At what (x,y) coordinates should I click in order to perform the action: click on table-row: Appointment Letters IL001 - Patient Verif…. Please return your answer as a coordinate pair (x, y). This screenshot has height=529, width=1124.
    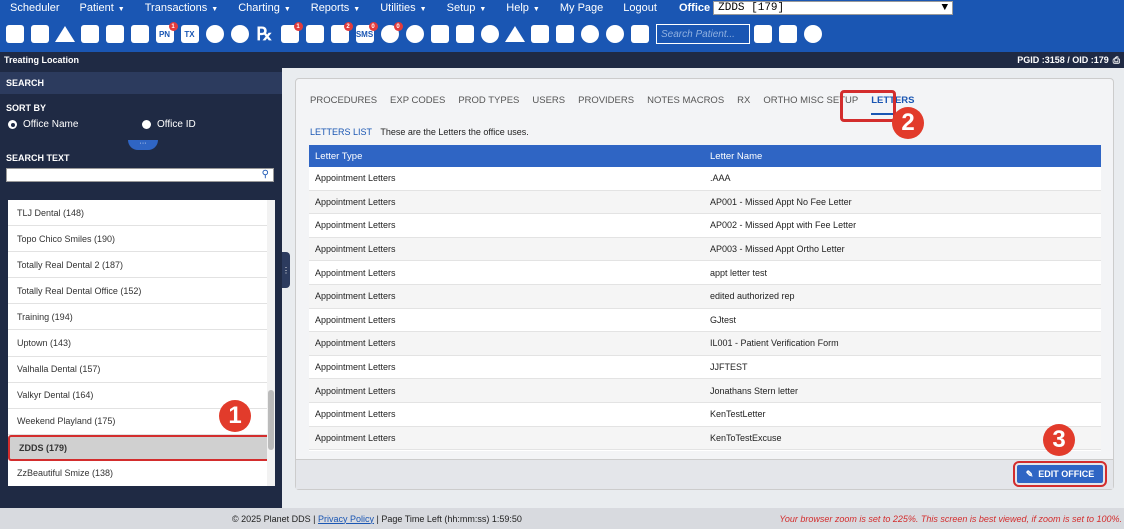
    Looking at the image, I should click on (705, 344).